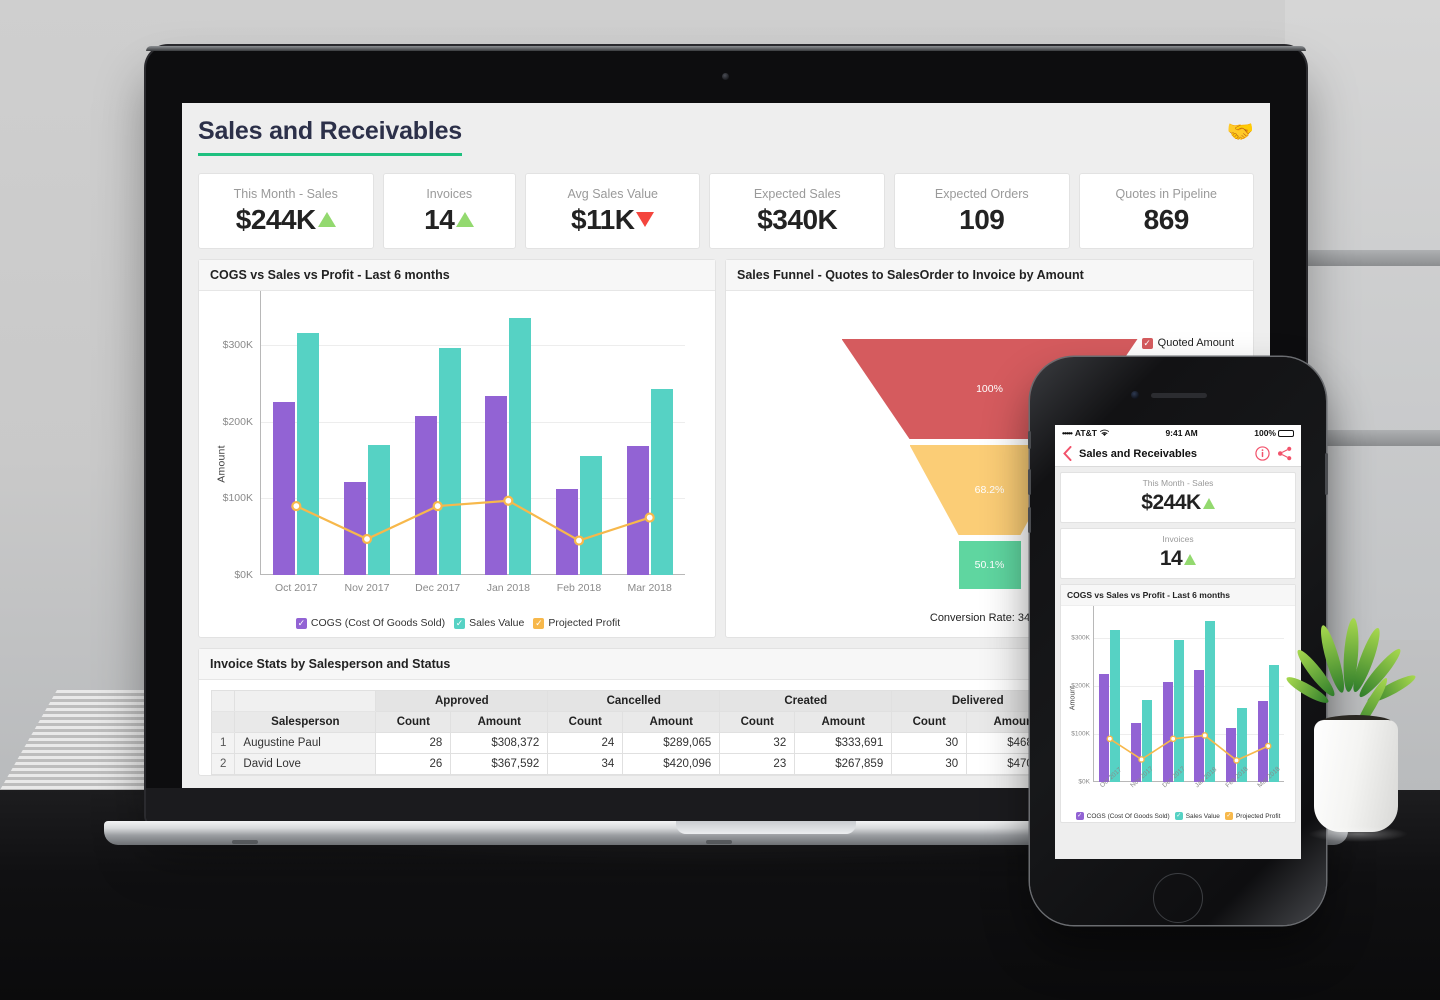 The width and height of the screenshot is (1440, 1000). What do you see at coordinates (1265, 433) in the screenshot?
I see `battery-percent: 100%` at bounding box center [1265, 433].